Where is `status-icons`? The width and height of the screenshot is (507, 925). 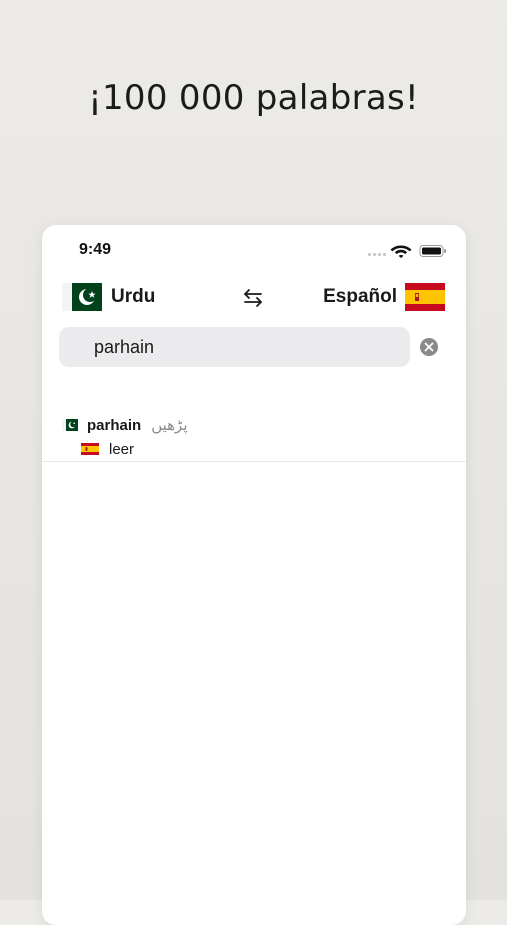
status-icons is located at coordinates (408, 250).